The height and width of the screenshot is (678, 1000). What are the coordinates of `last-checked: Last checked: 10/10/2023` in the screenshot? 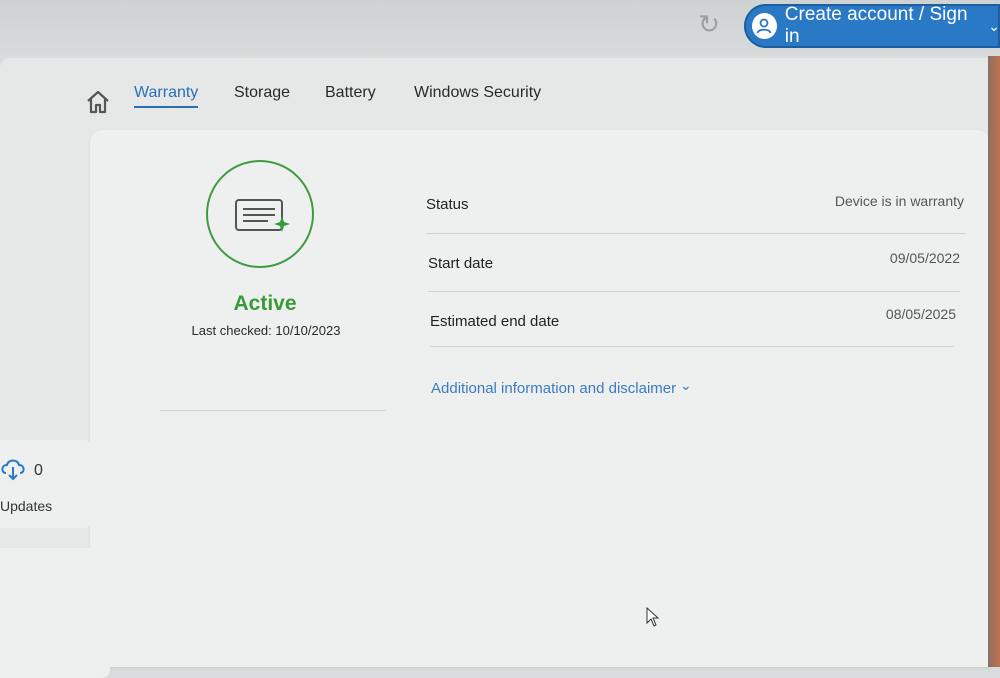 It's located at (266, 330).